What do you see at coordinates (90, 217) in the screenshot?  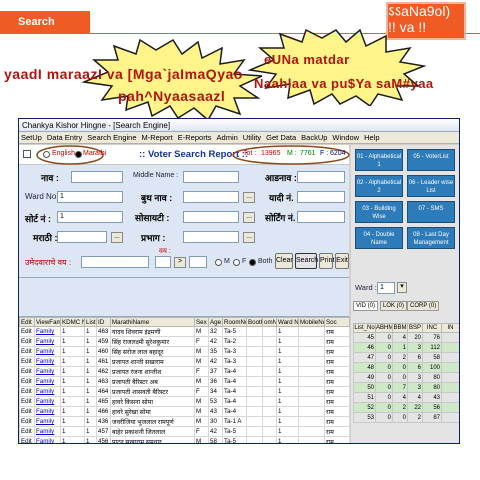 I see `list-no-input: 1` at bounding box center [90, 217].